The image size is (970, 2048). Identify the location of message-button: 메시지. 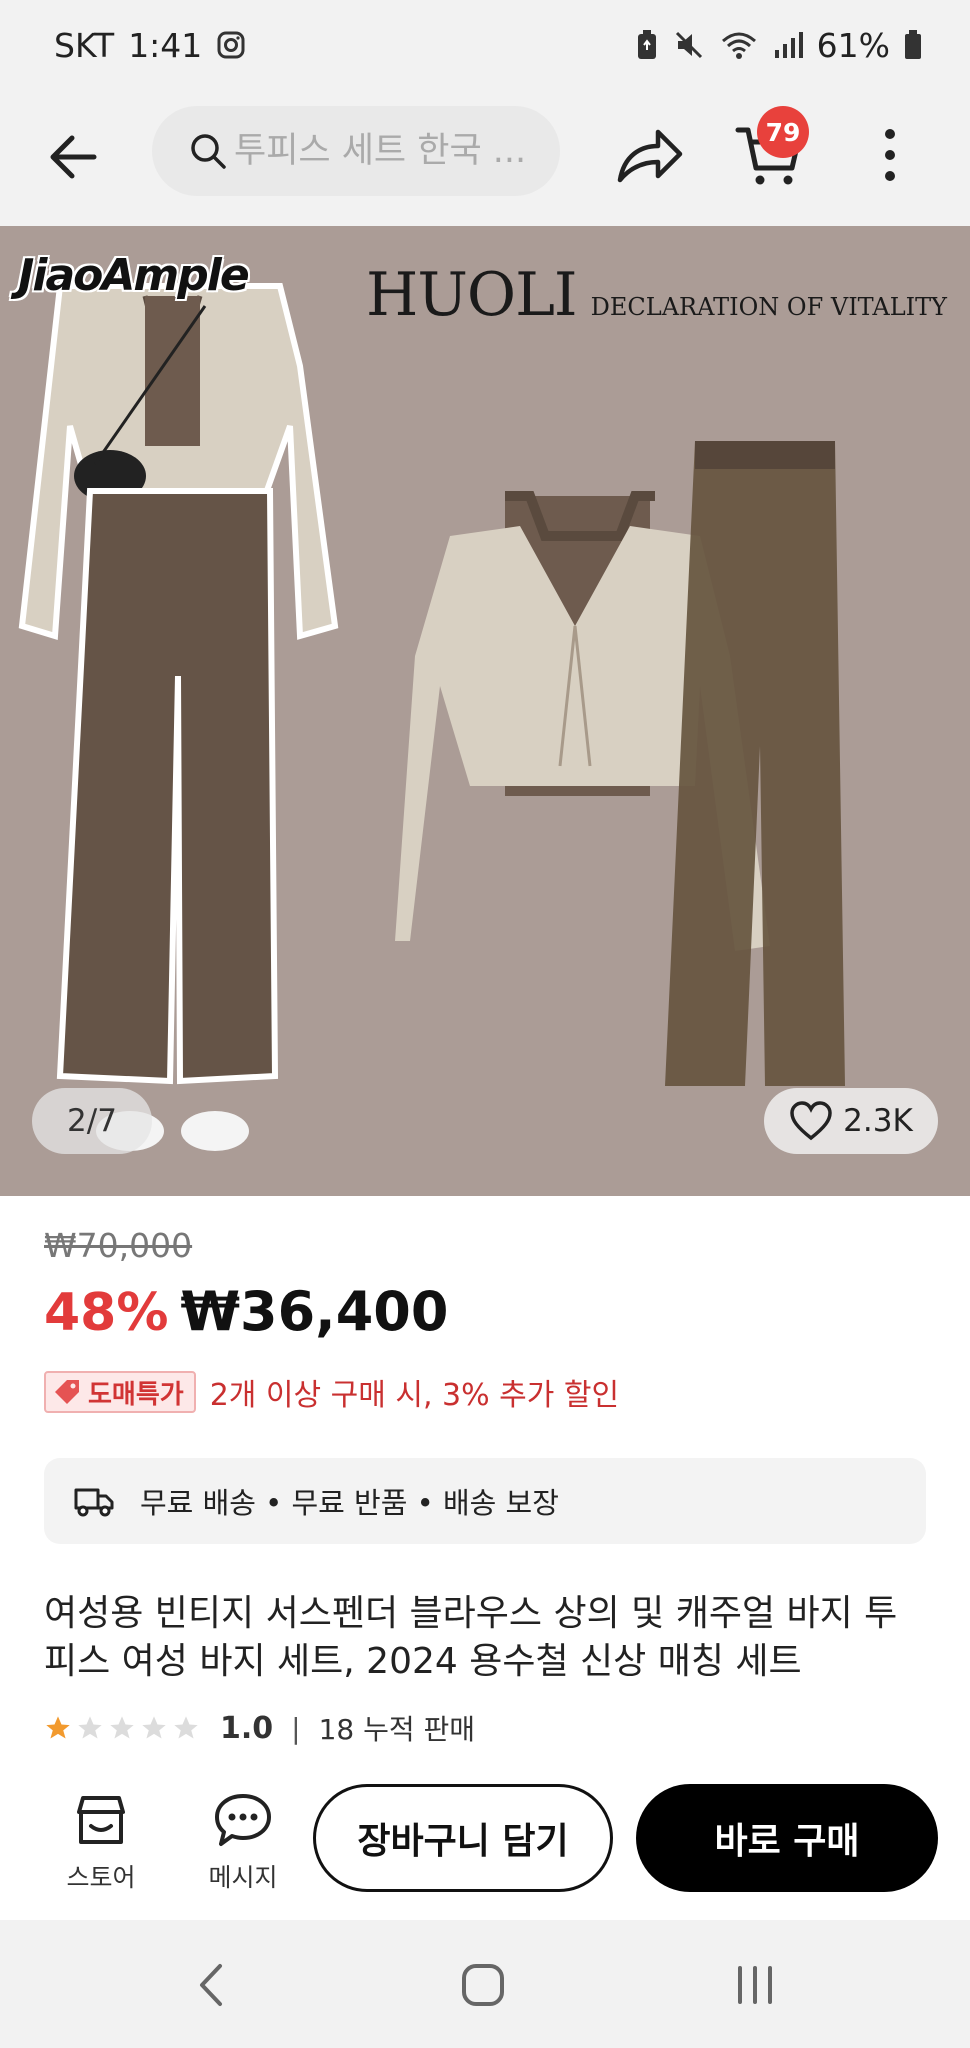
(243, 1842).